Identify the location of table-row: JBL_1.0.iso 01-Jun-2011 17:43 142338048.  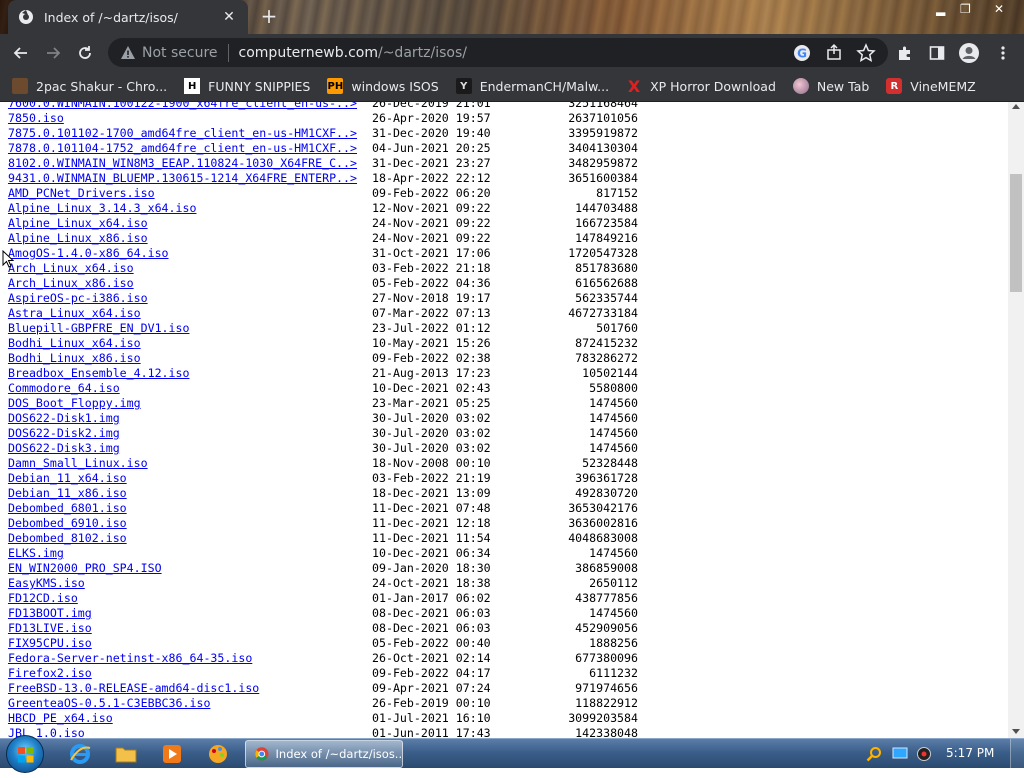
(328, 732).